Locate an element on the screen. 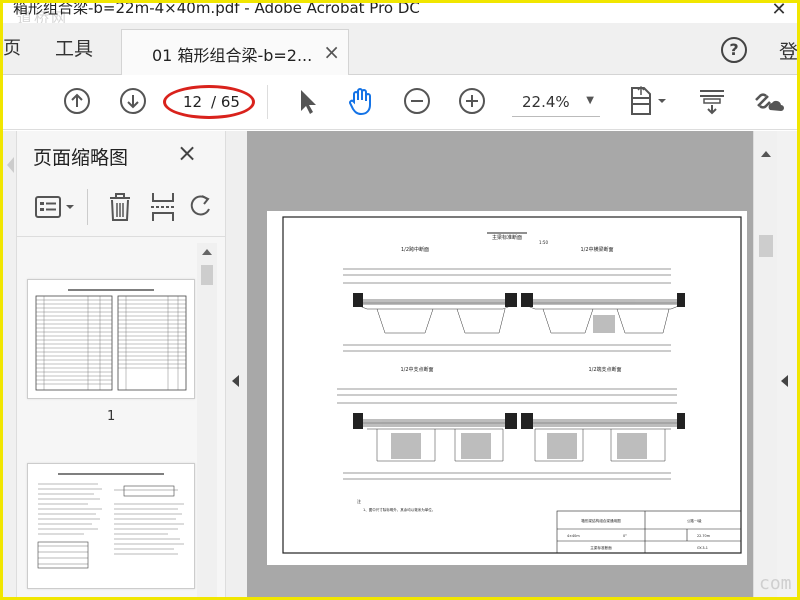 This screenshot has height=600, width=800. hand-tool-button is located at coordinates (361, 101).